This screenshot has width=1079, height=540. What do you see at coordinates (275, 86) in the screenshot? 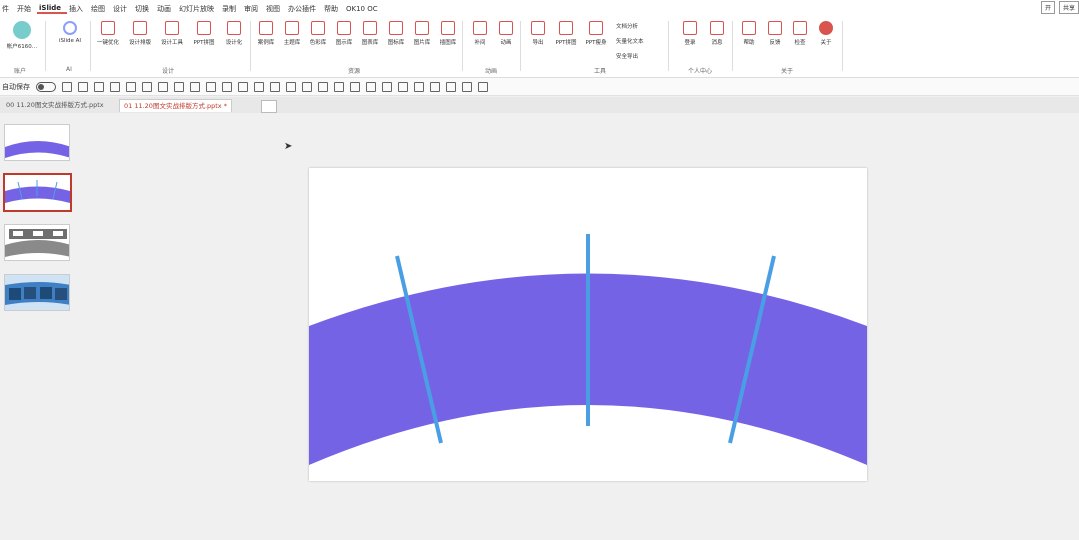
I see `effects-icon` at bounding box center [275, 86].